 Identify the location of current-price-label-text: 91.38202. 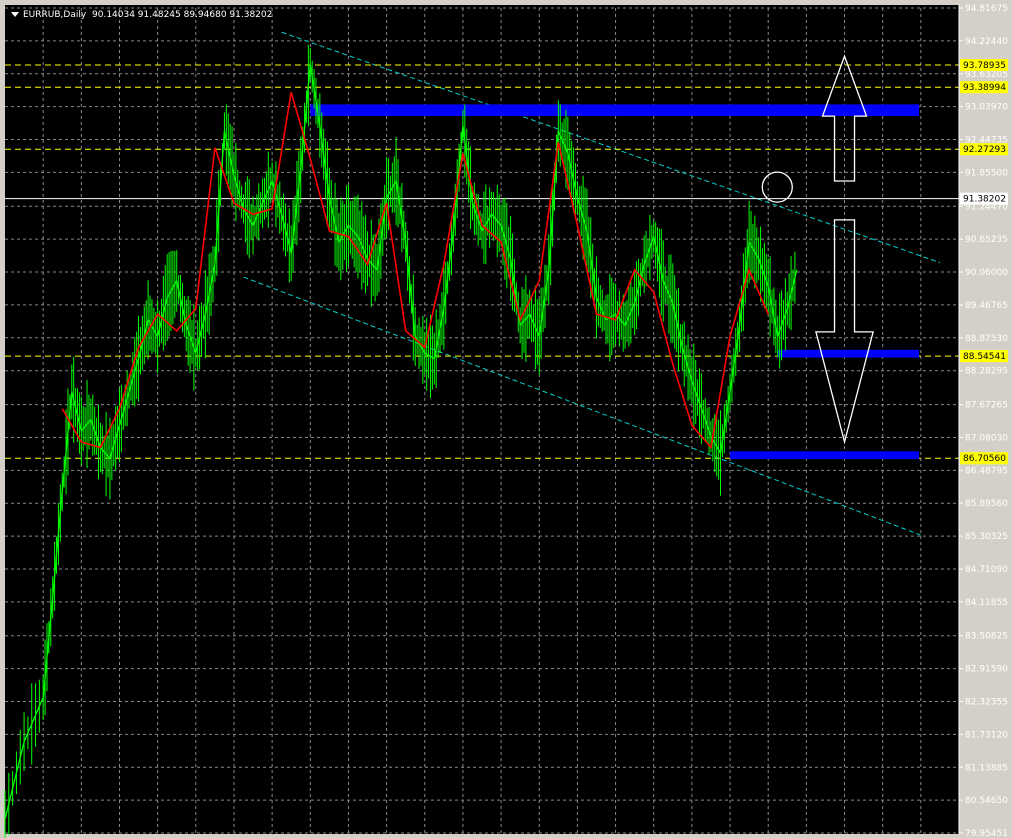
(984, 200).